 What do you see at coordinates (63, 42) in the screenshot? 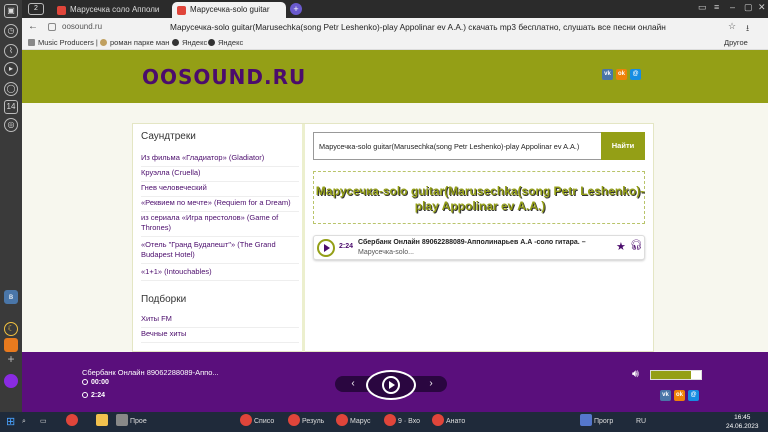
I see `bookmark-item: Music Producers |` at bounding box center [63, 42].